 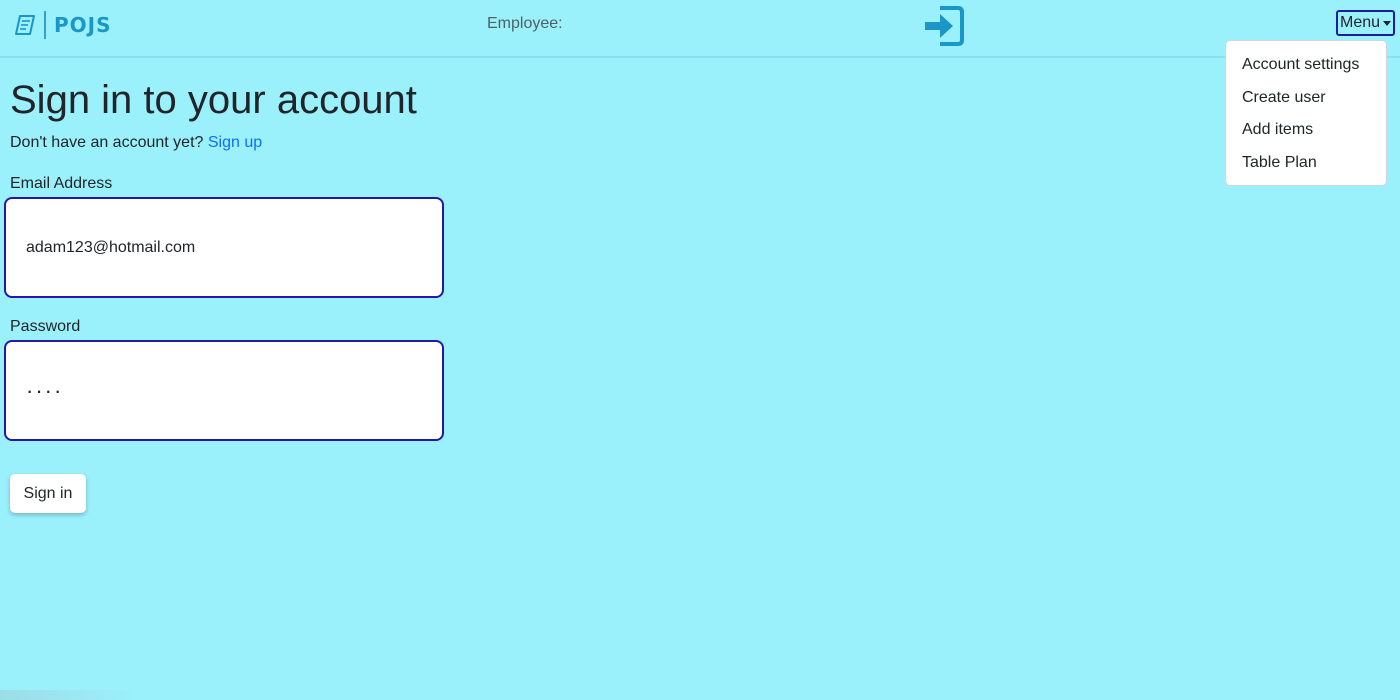 I want to click on menu-item-account-settings: Account settings, so click(x=1306, y=65).